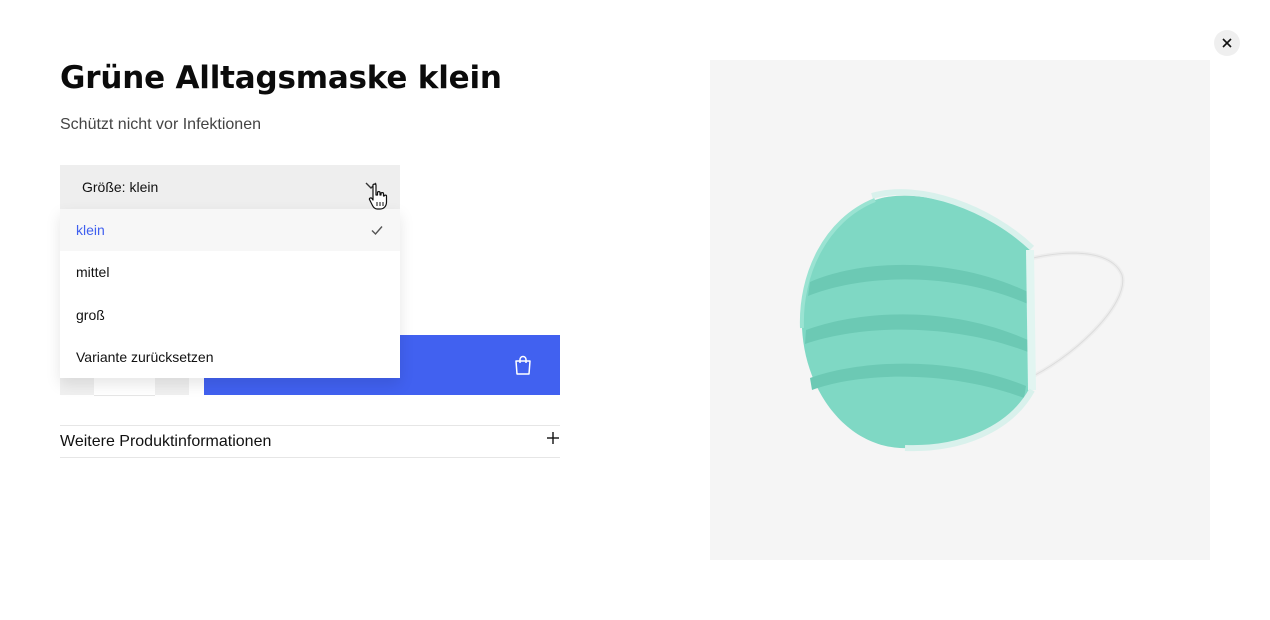  What do you see at coordinates (166, 441) in the screenshot?
I see `accordion-label: Weitere Produktinformationen` at bounding box center [166, 441].